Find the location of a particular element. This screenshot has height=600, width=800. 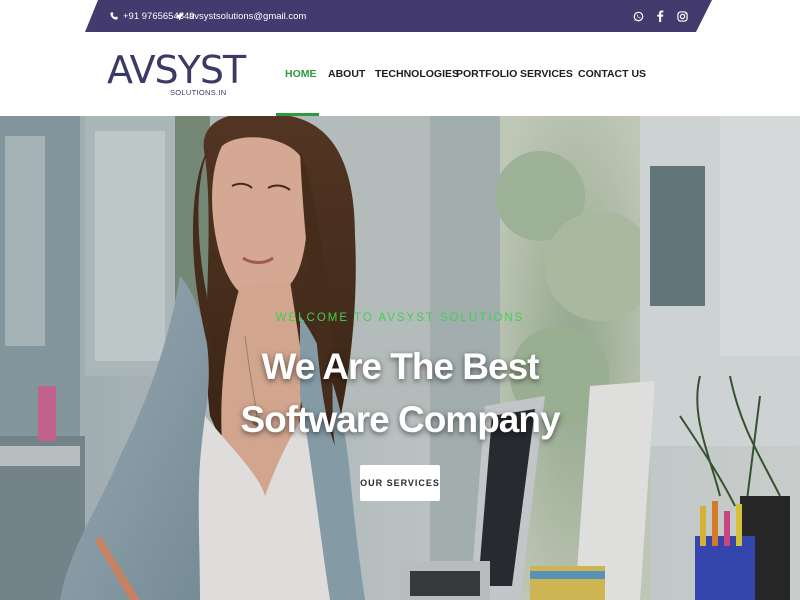

whatsapp-link is located at coordinates (638, 16).